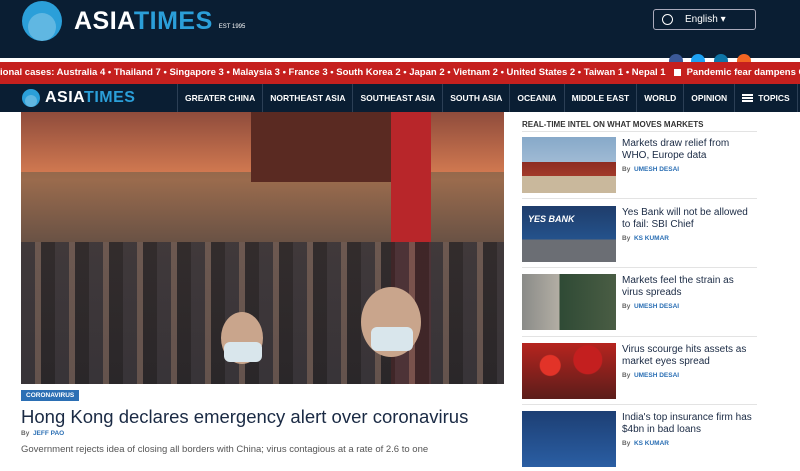 The height and width of the screenshot is (471, 800). Describe the element at coordinates (612, 124) in the screenshot. I see `sidebar-title: REAL-TIME INTEL ON WHAT MOVES MARKETS` at that location.